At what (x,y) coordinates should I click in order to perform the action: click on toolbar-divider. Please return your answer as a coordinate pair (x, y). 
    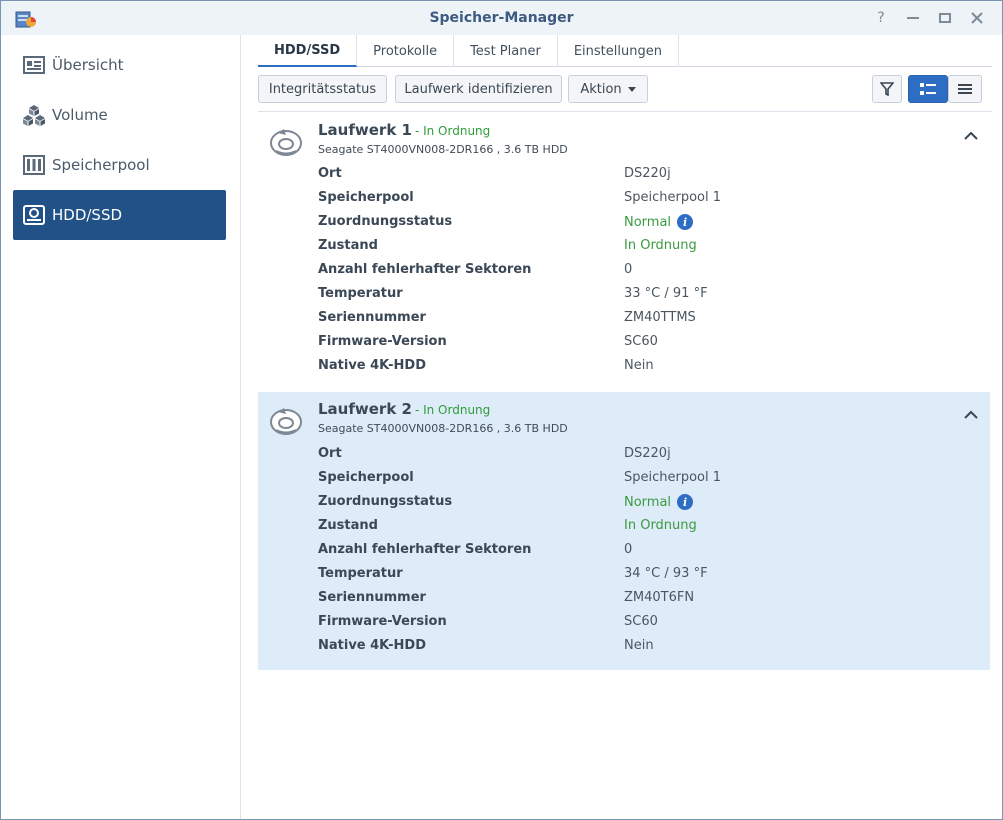
    Looking at the image, I should click on (625, 111).